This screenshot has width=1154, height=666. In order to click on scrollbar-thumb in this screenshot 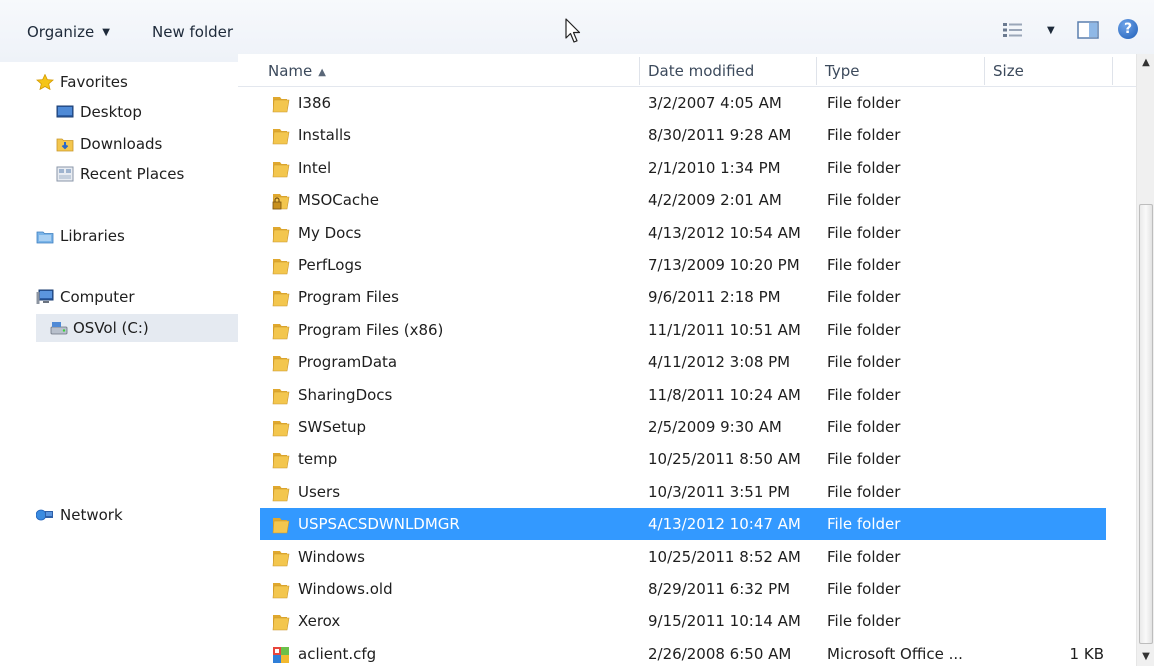, I will do `click(1146, 424)`.